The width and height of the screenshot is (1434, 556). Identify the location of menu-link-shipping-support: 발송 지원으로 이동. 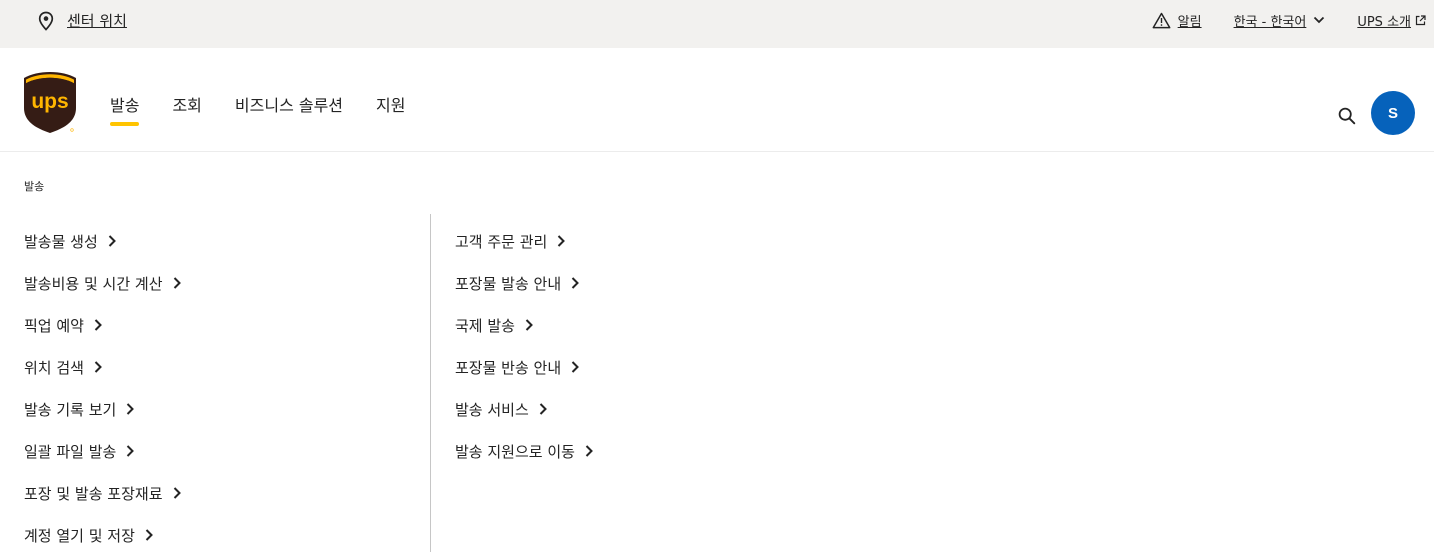
(524, 451).